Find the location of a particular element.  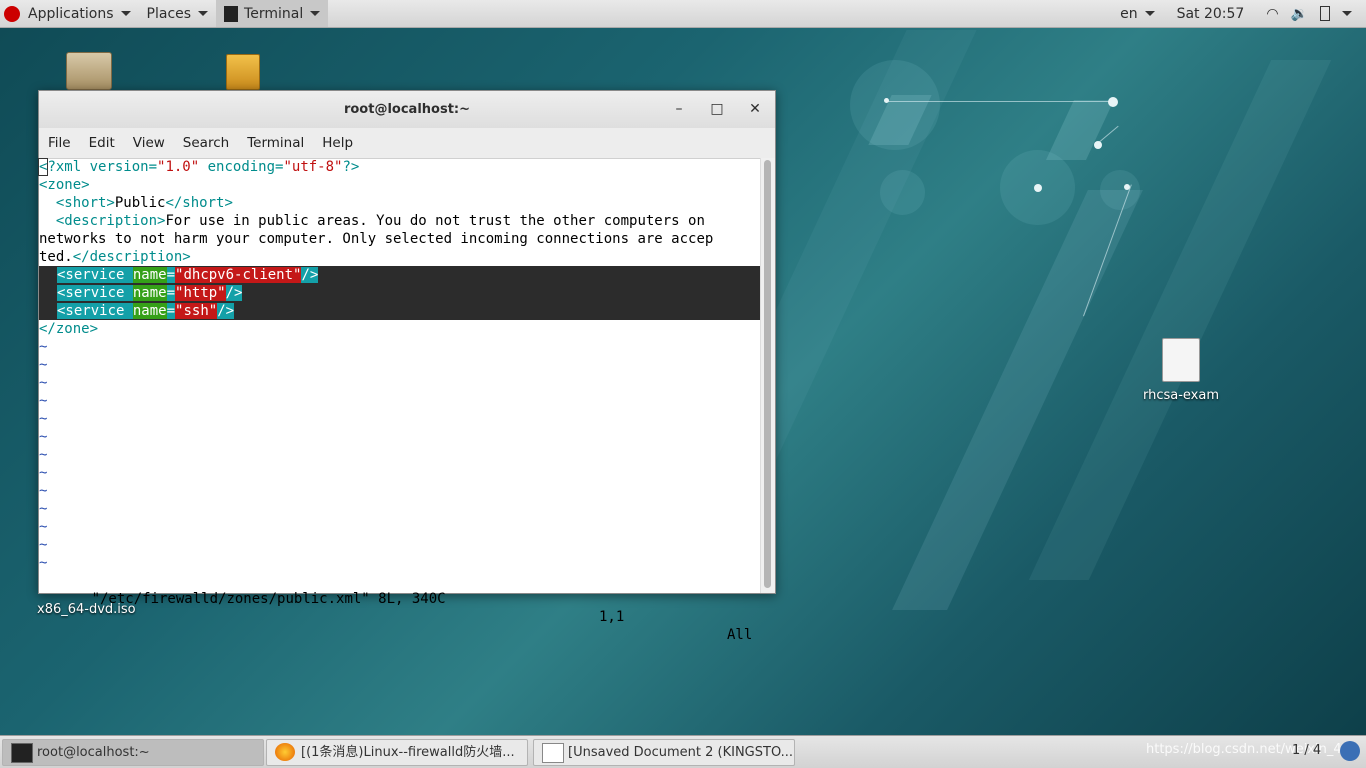

menu-terminal: Terminal is located at coordinates (275, 143).